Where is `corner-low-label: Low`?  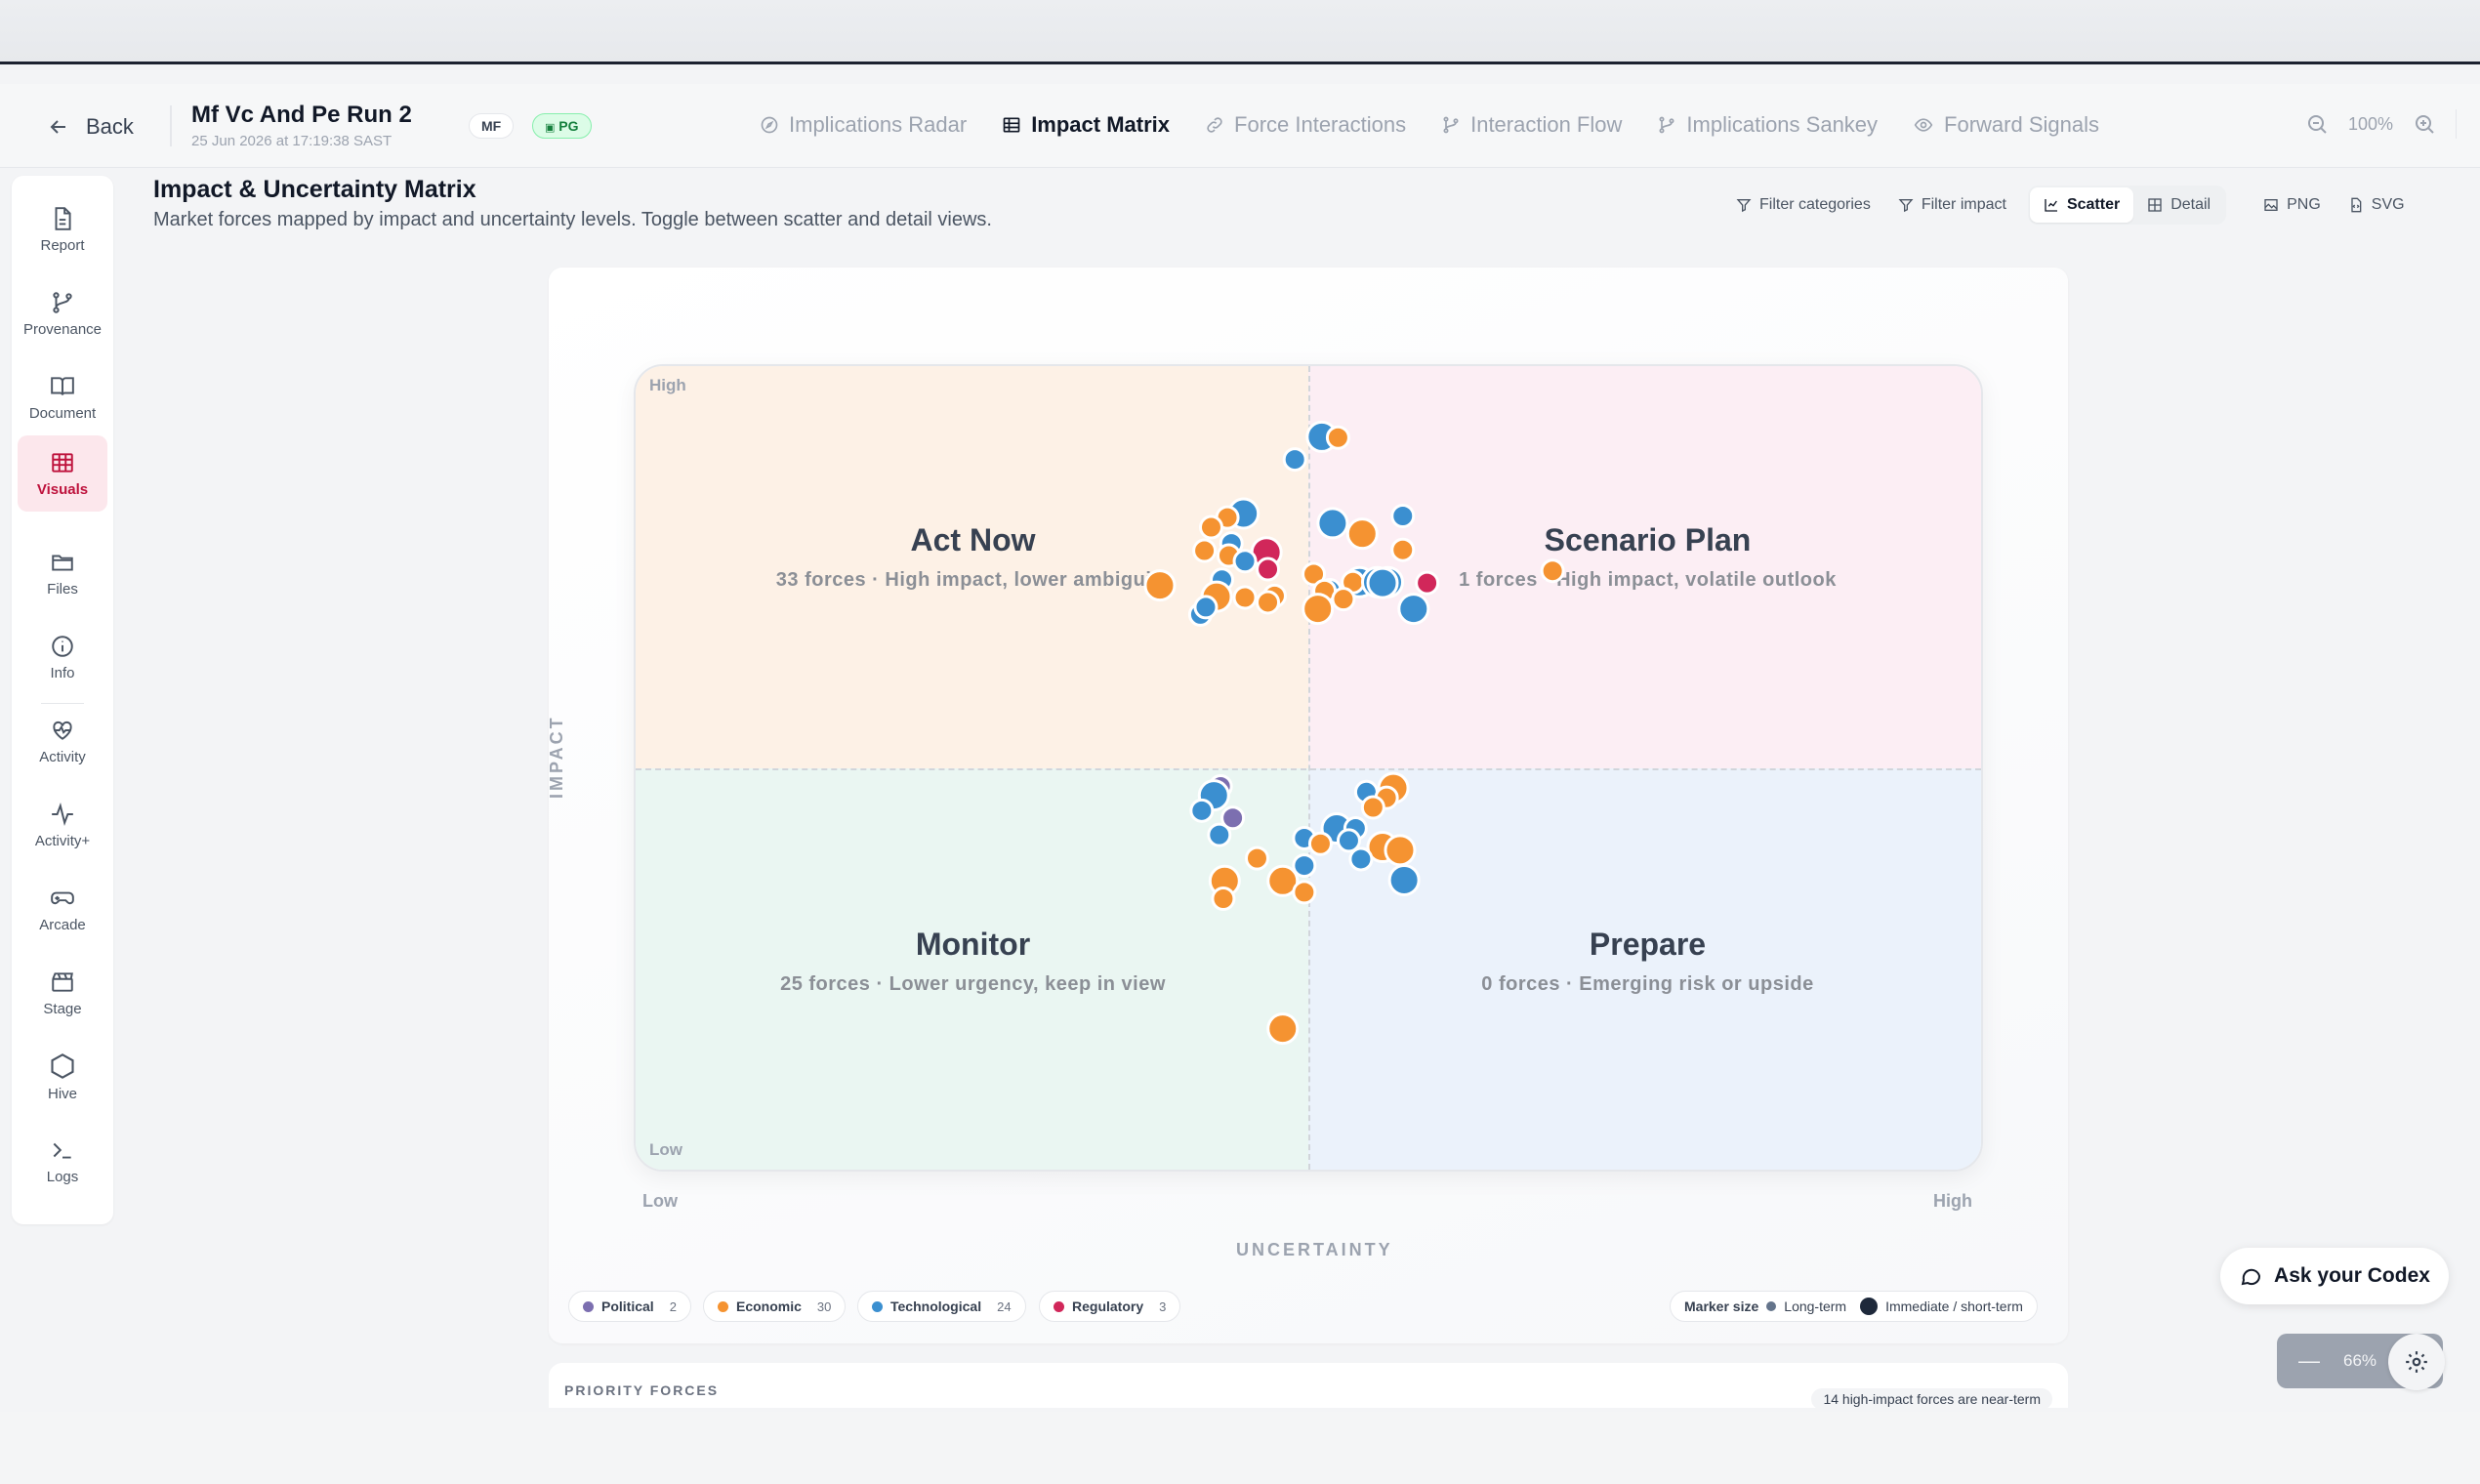 corner-low-label: Low is located at coordinates (665, 1150).